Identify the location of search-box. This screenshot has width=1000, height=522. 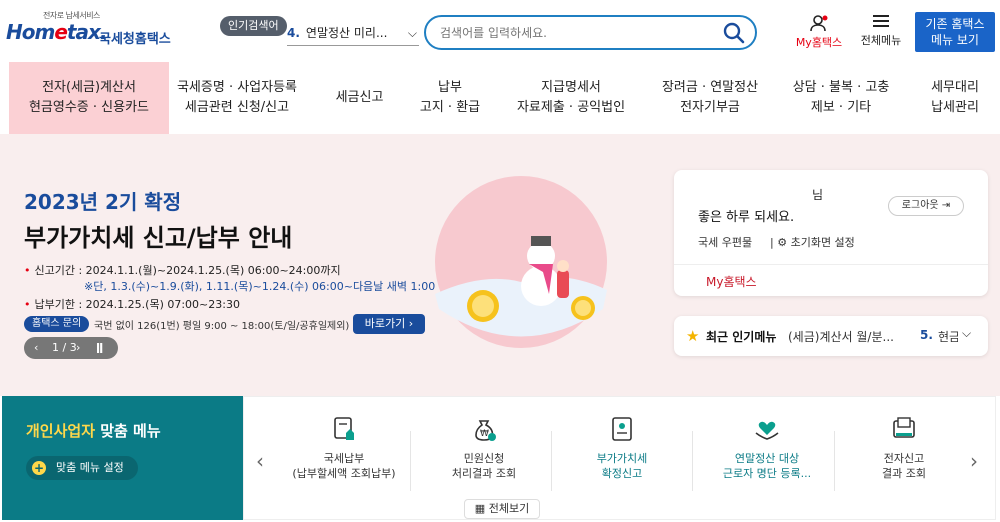
(590, 32).